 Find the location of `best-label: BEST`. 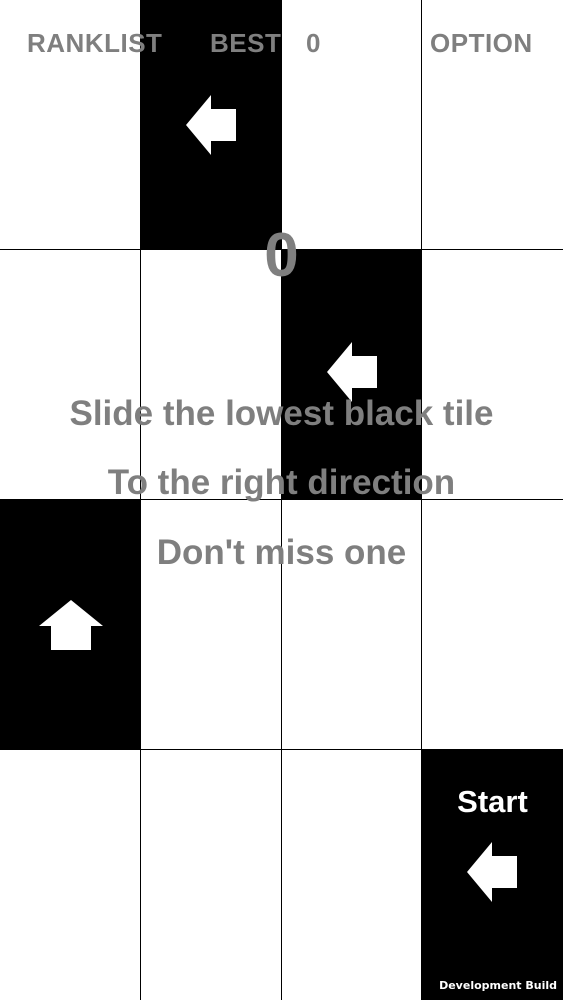

best-label: BEST is located at coordinates (246, 43).